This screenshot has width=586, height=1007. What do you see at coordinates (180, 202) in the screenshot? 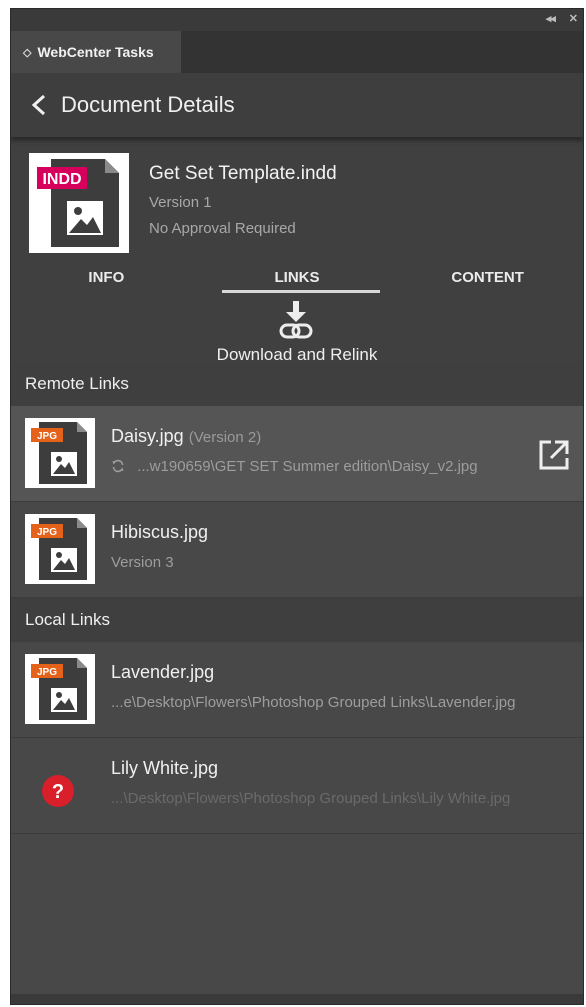
I see `document-version: Version 1` at bounding box center [180, 202].